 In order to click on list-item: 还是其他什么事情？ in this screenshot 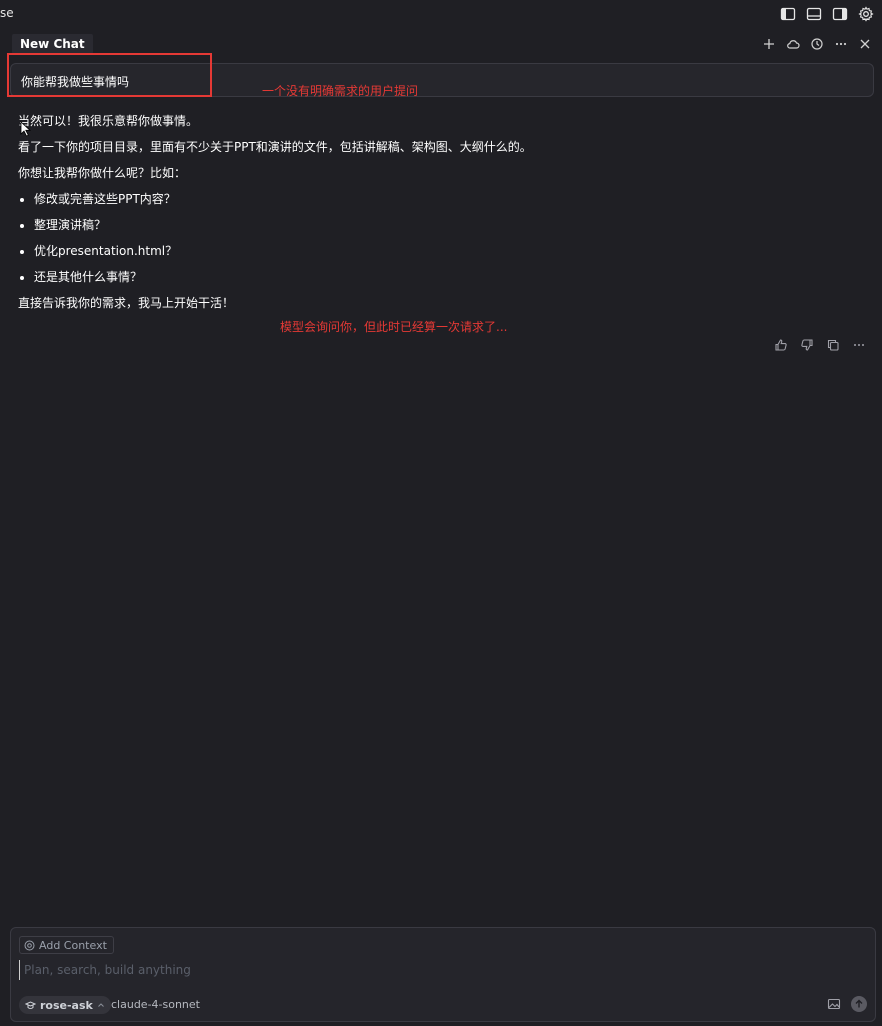, I will do `click(451, 277)`.